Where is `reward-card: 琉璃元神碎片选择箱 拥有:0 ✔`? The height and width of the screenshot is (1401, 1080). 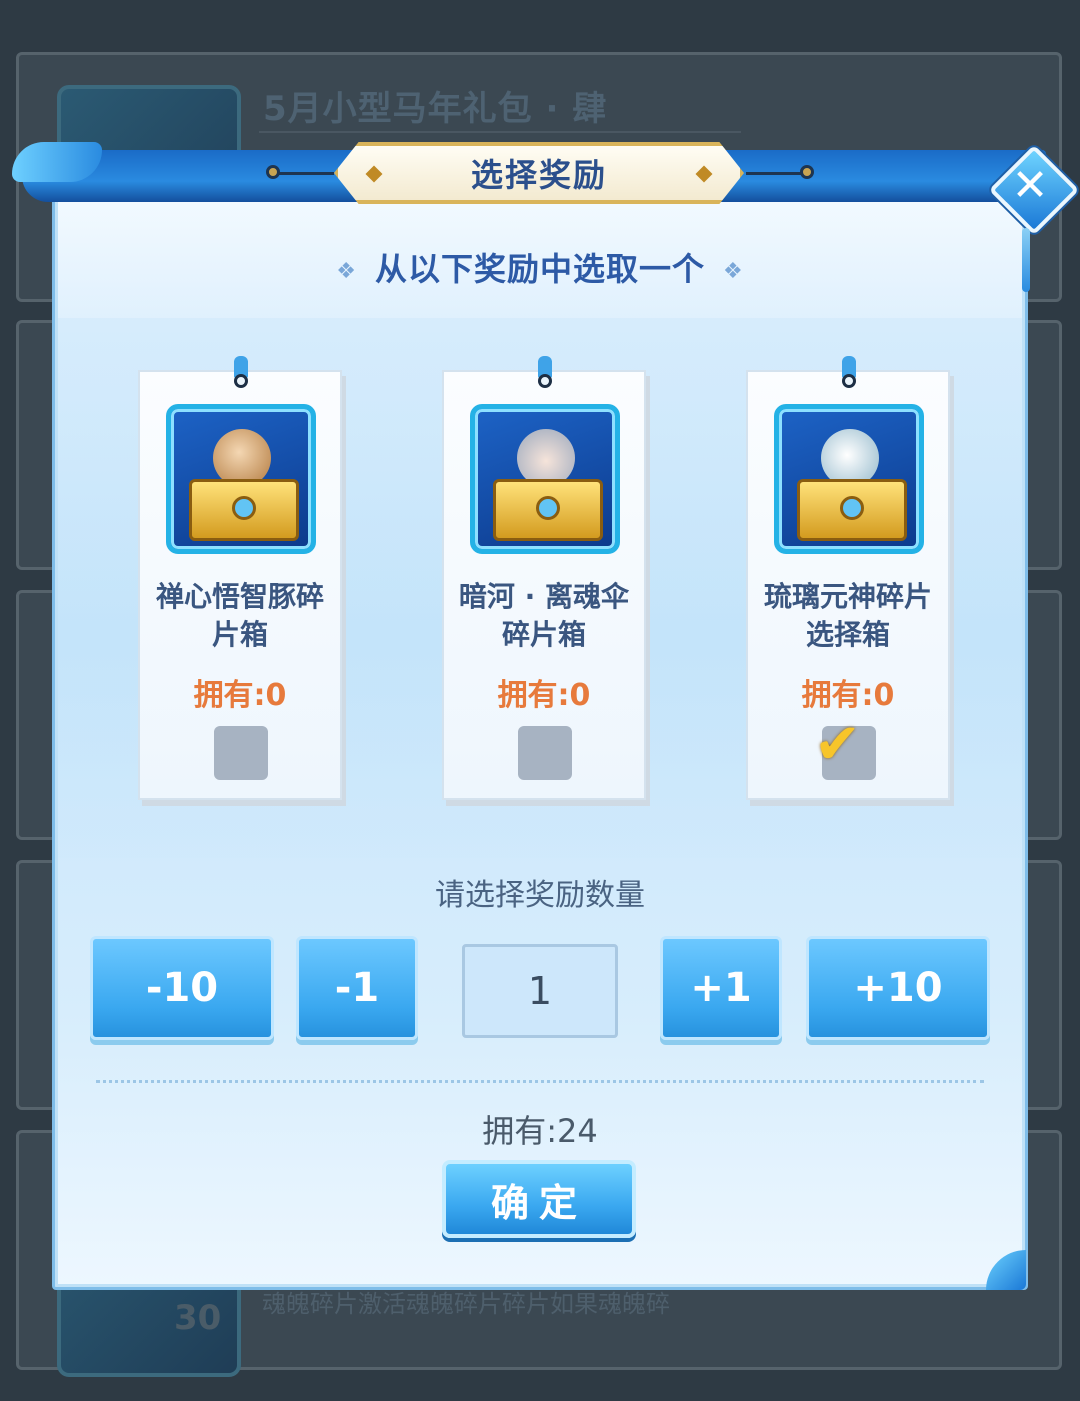
reward-card: 琉璃元神碎片选择箱 拥有:0 ✔ is located at coordinates (848, 578).